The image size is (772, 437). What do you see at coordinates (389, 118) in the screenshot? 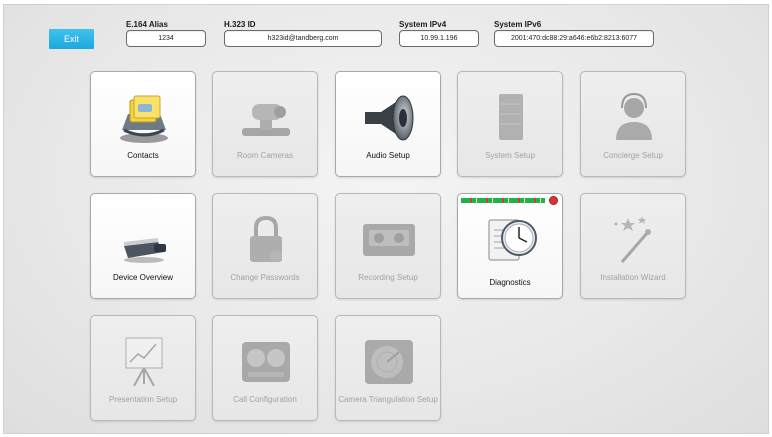
I see `speaker-icon` at bounding box center [389, 118].